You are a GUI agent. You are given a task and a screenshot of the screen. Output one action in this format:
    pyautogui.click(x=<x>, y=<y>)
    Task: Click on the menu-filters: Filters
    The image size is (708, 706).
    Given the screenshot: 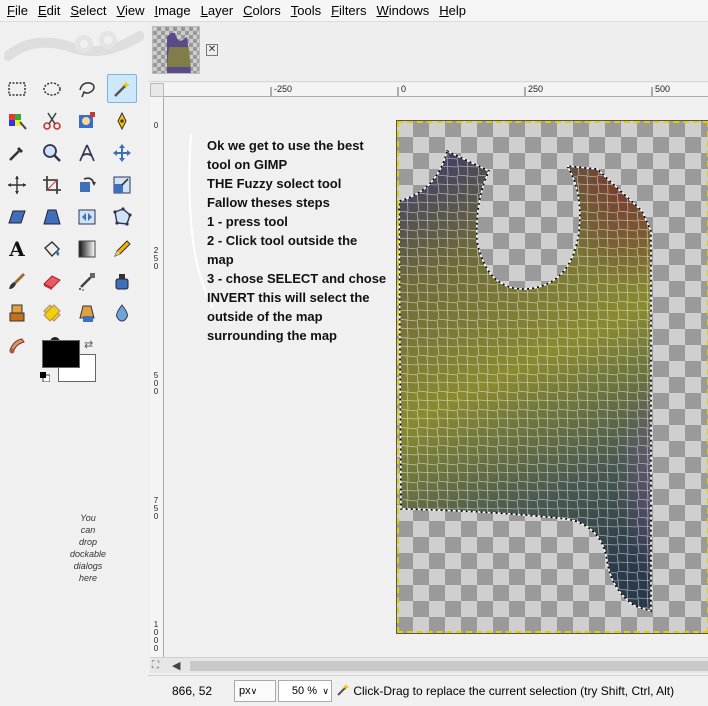 What is the action you would take?
    pyautogui.click(x=348, y=11)
    